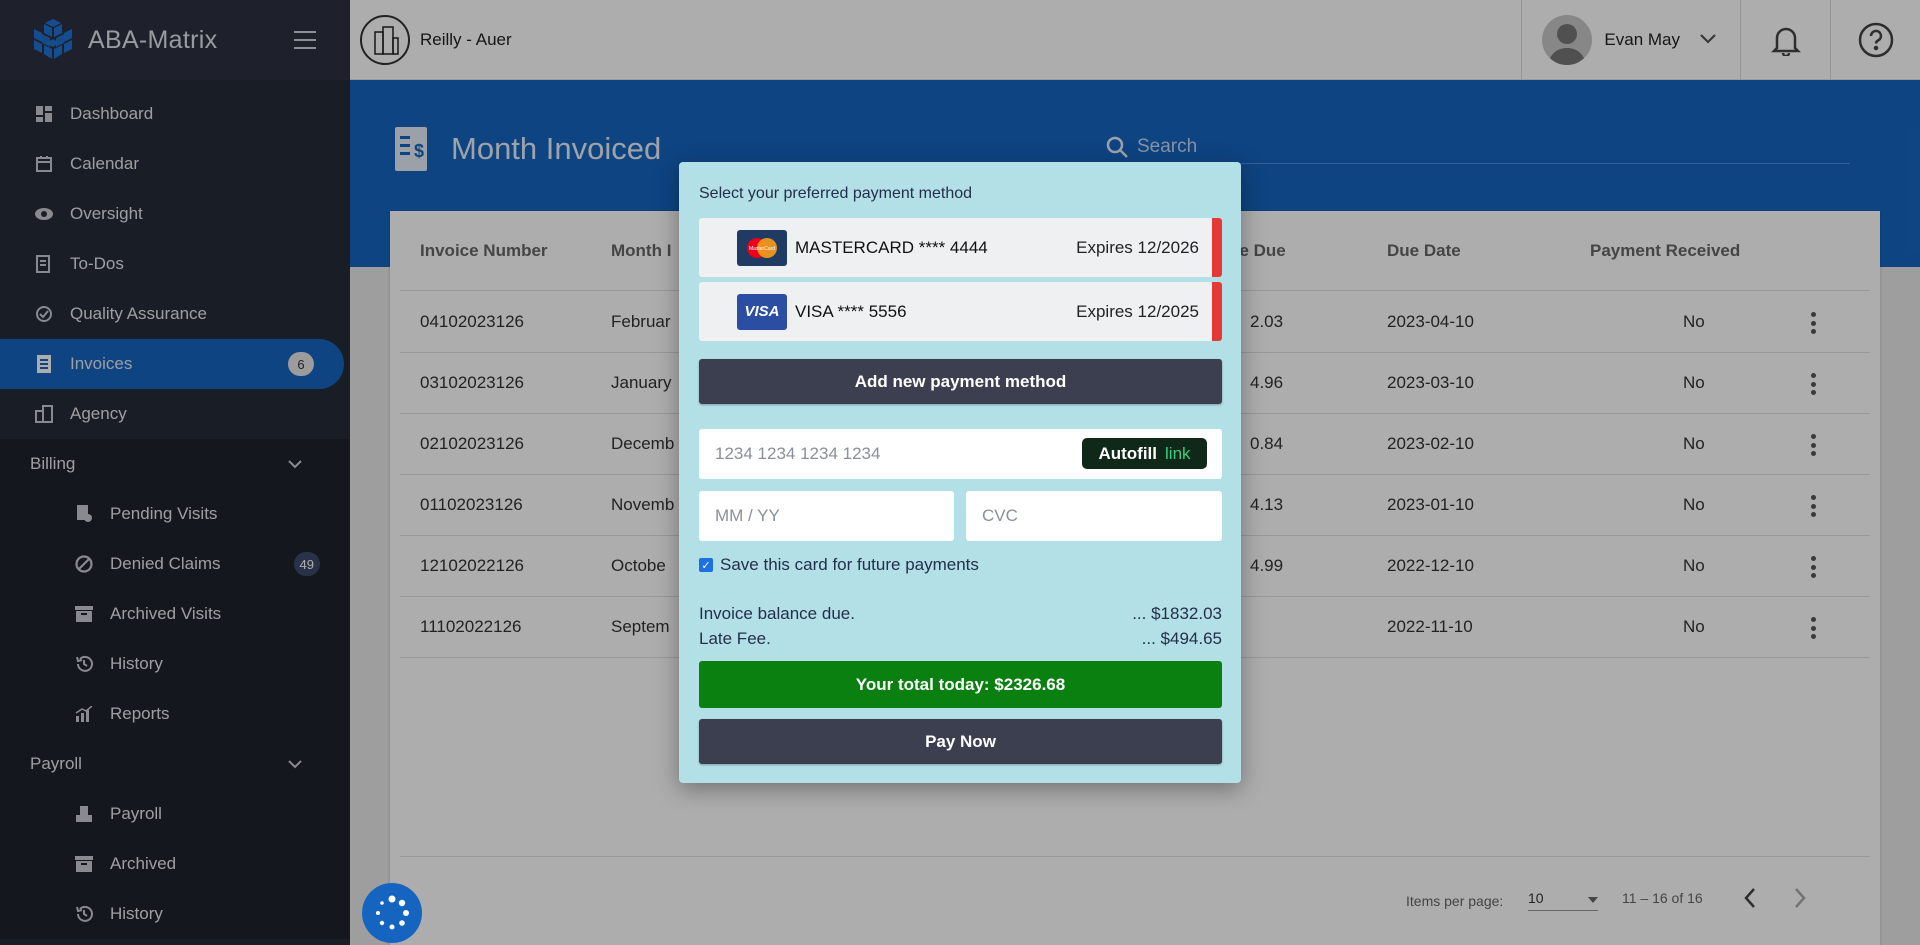  Describe the element at coordinates (1137, 311) in the screenshot. I see `card-expiry: Expires 12/2025` at that location.